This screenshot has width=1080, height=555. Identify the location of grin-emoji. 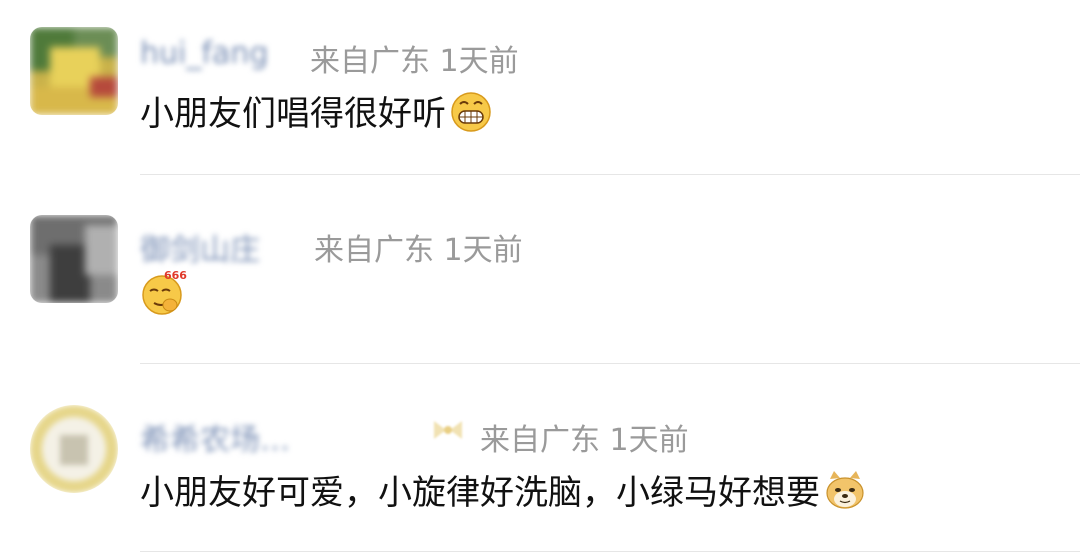
(471, 111).